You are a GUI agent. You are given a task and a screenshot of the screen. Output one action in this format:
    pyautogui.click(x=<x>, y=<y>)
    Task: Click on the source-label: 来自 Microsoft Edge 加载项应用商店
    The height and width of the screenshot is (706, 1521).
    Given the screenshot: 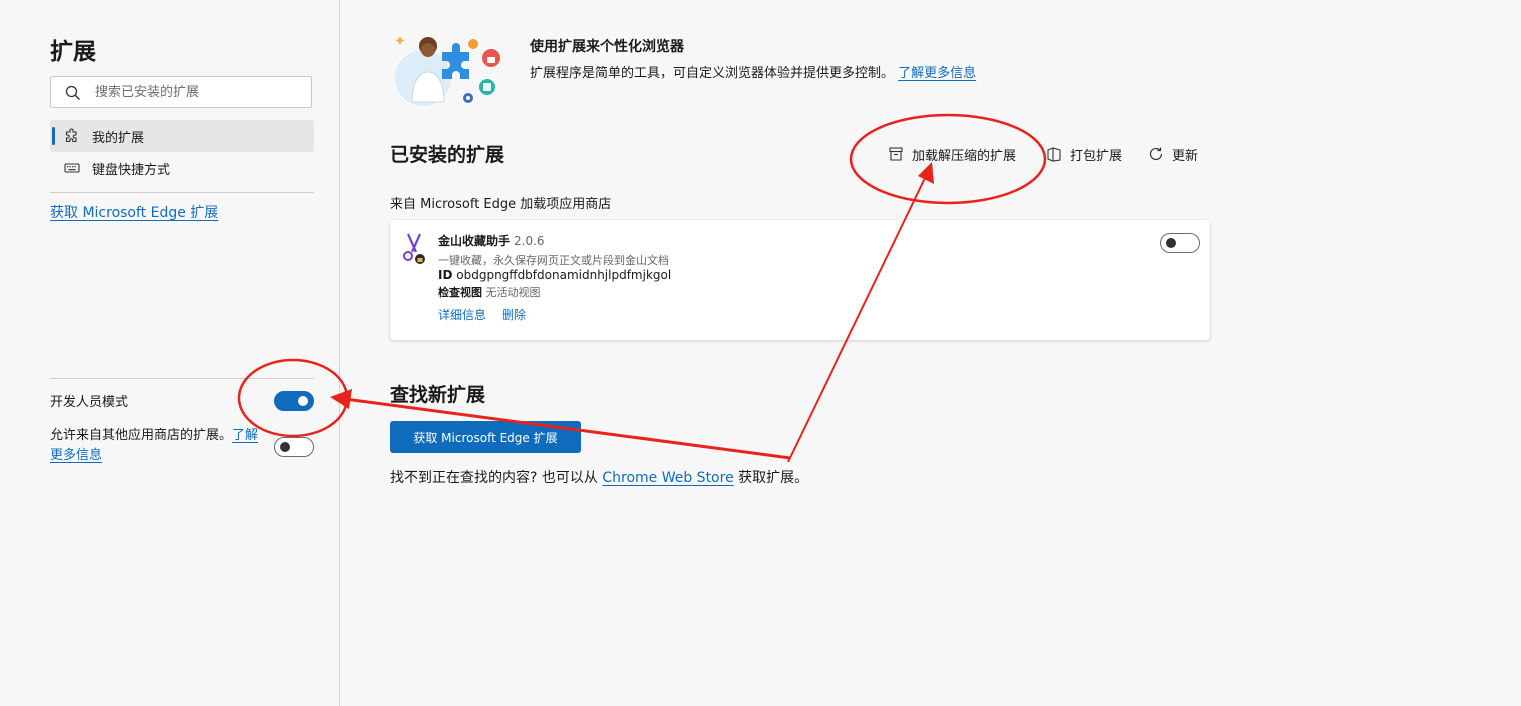 What is the action you would take?
    pyautogui.click(x=501, y=204)
    